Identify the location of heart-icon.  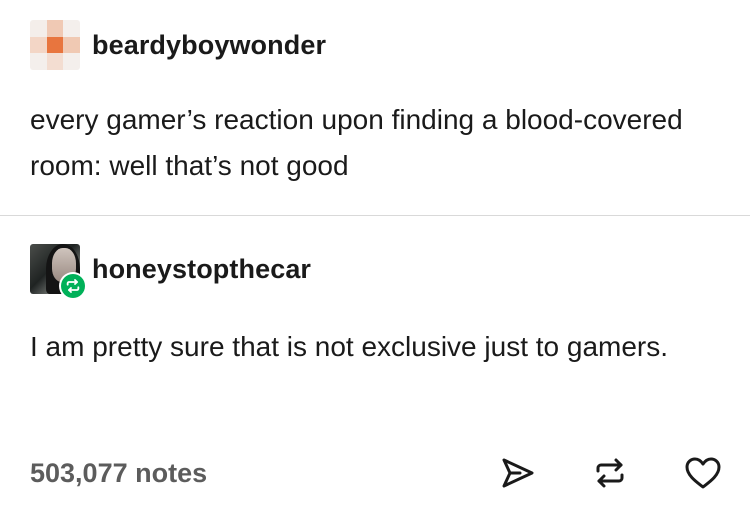
(703, 473).